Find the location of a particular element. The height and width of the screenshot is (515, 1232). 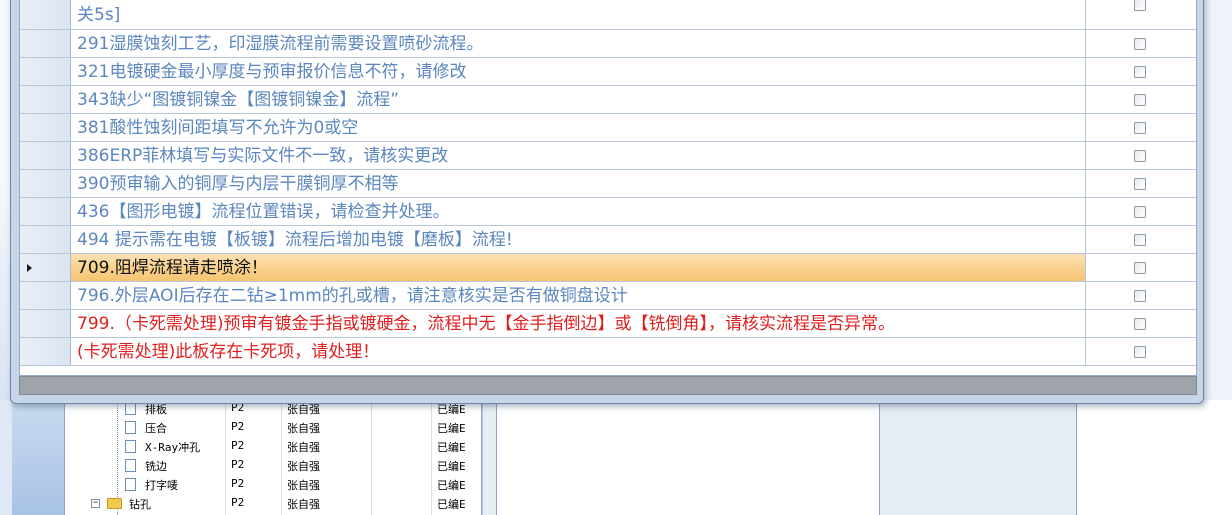

message-row: 386ERP菲林填写与实际文件不一致，请核实更改 is located at coordinates (608, 156).